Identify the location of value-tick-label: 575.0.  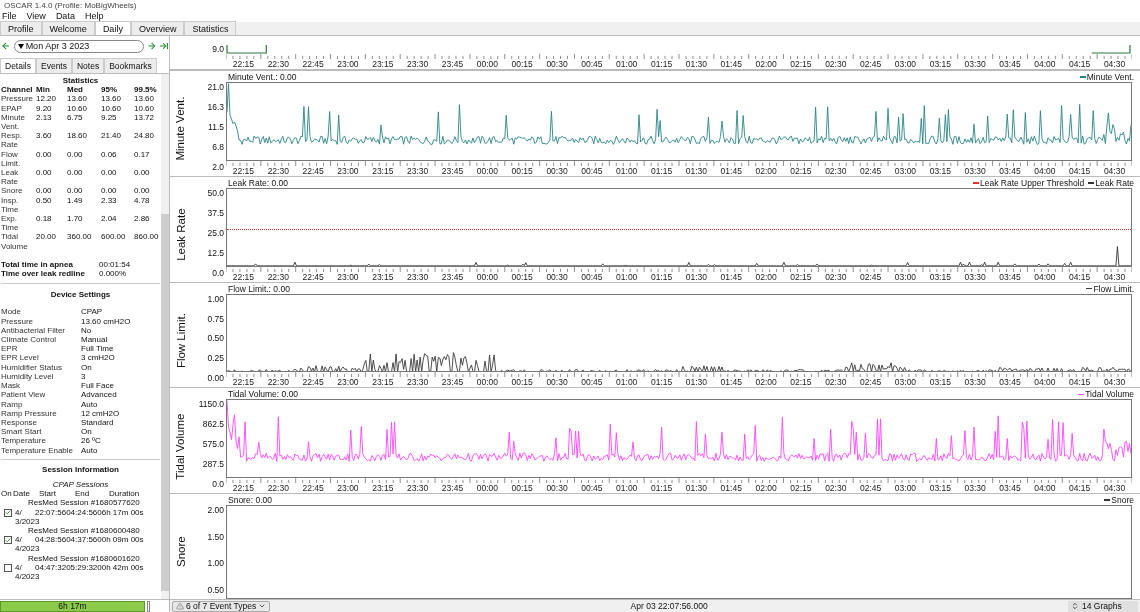
(213, 444).